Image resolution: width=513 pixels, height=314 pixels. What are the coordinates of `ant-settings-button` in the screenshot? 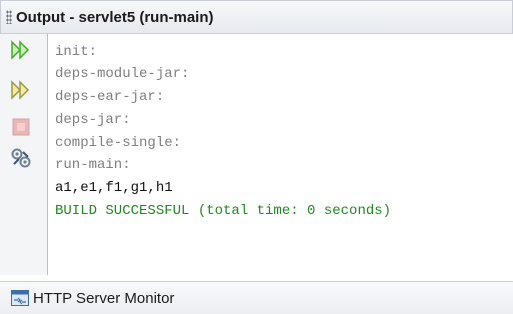 It's located at (21, 158).